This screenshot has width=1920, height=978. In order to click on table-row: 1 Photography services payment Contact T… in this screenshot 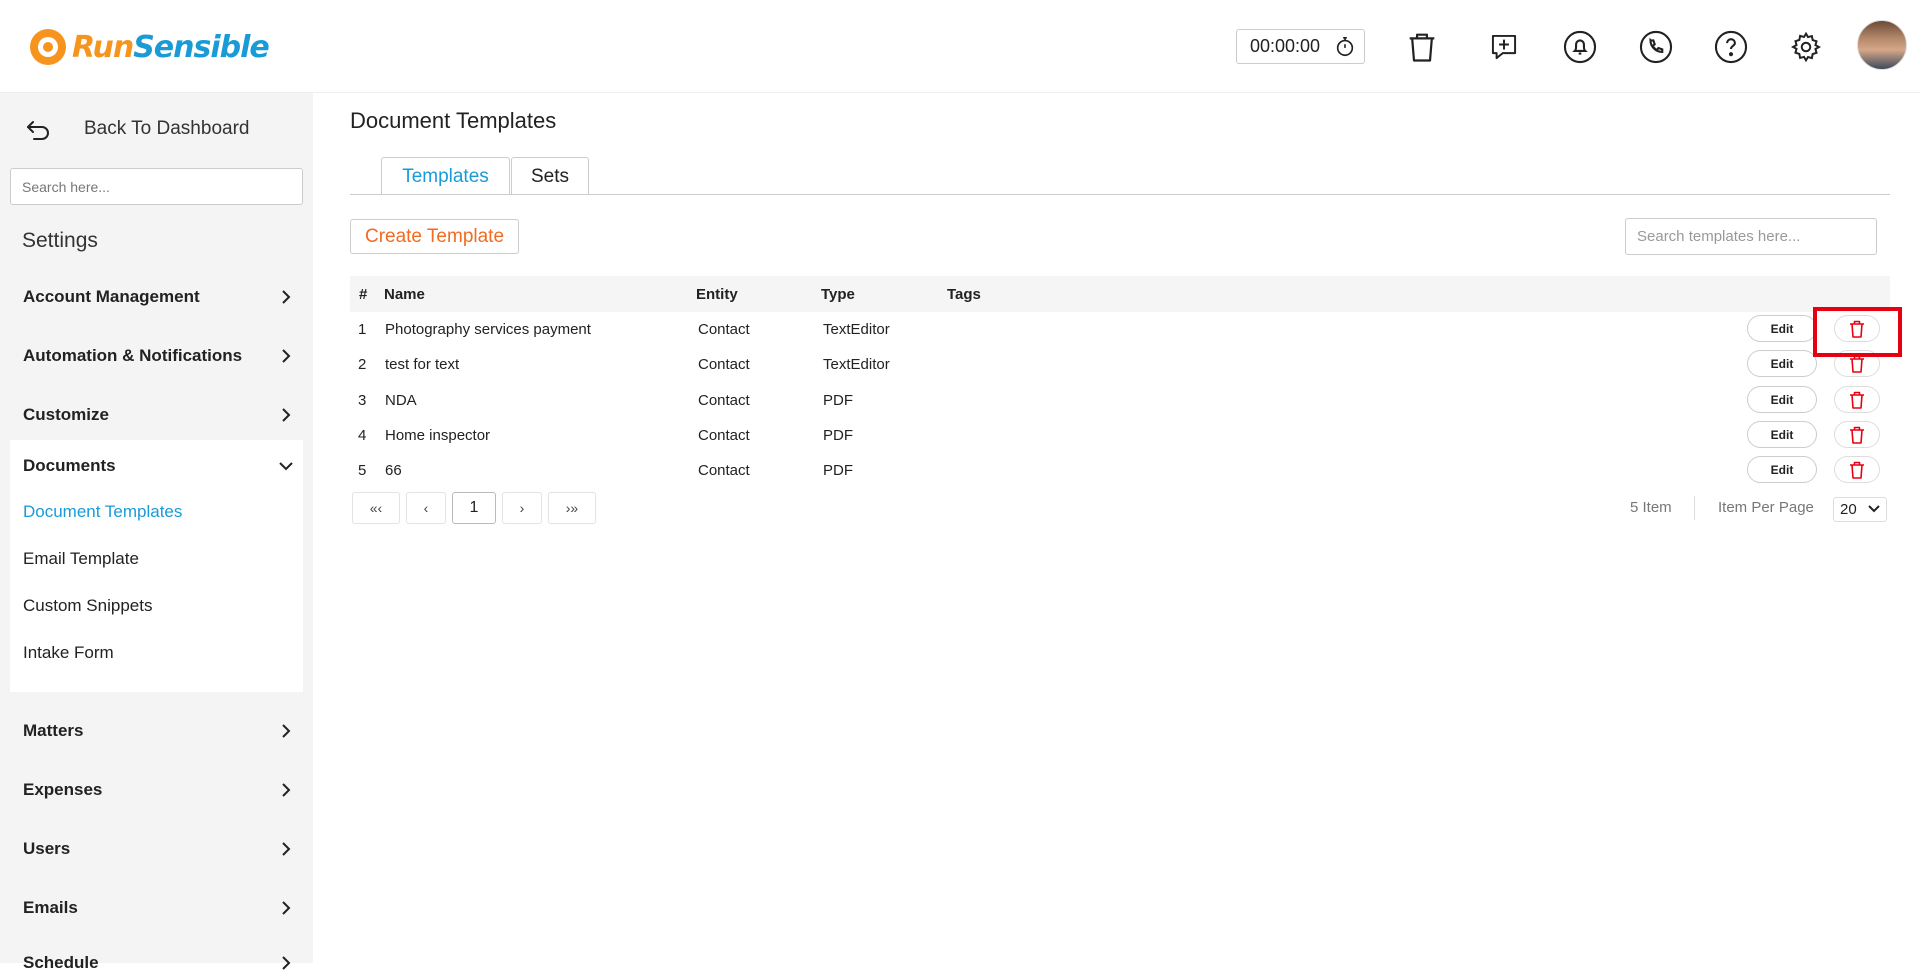, I will do `click(1120, 330)`.